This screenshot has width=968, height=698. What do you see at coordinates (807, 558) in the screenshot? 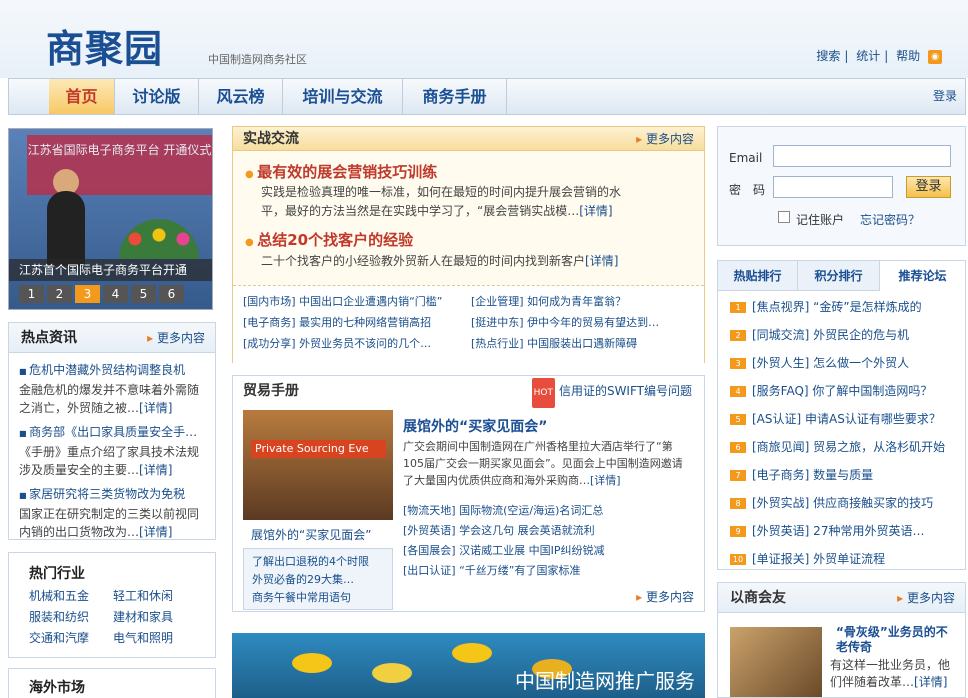
I see `list-item: 10 [单证报关] 外贸单证流程` at bounding box center [807, 558].